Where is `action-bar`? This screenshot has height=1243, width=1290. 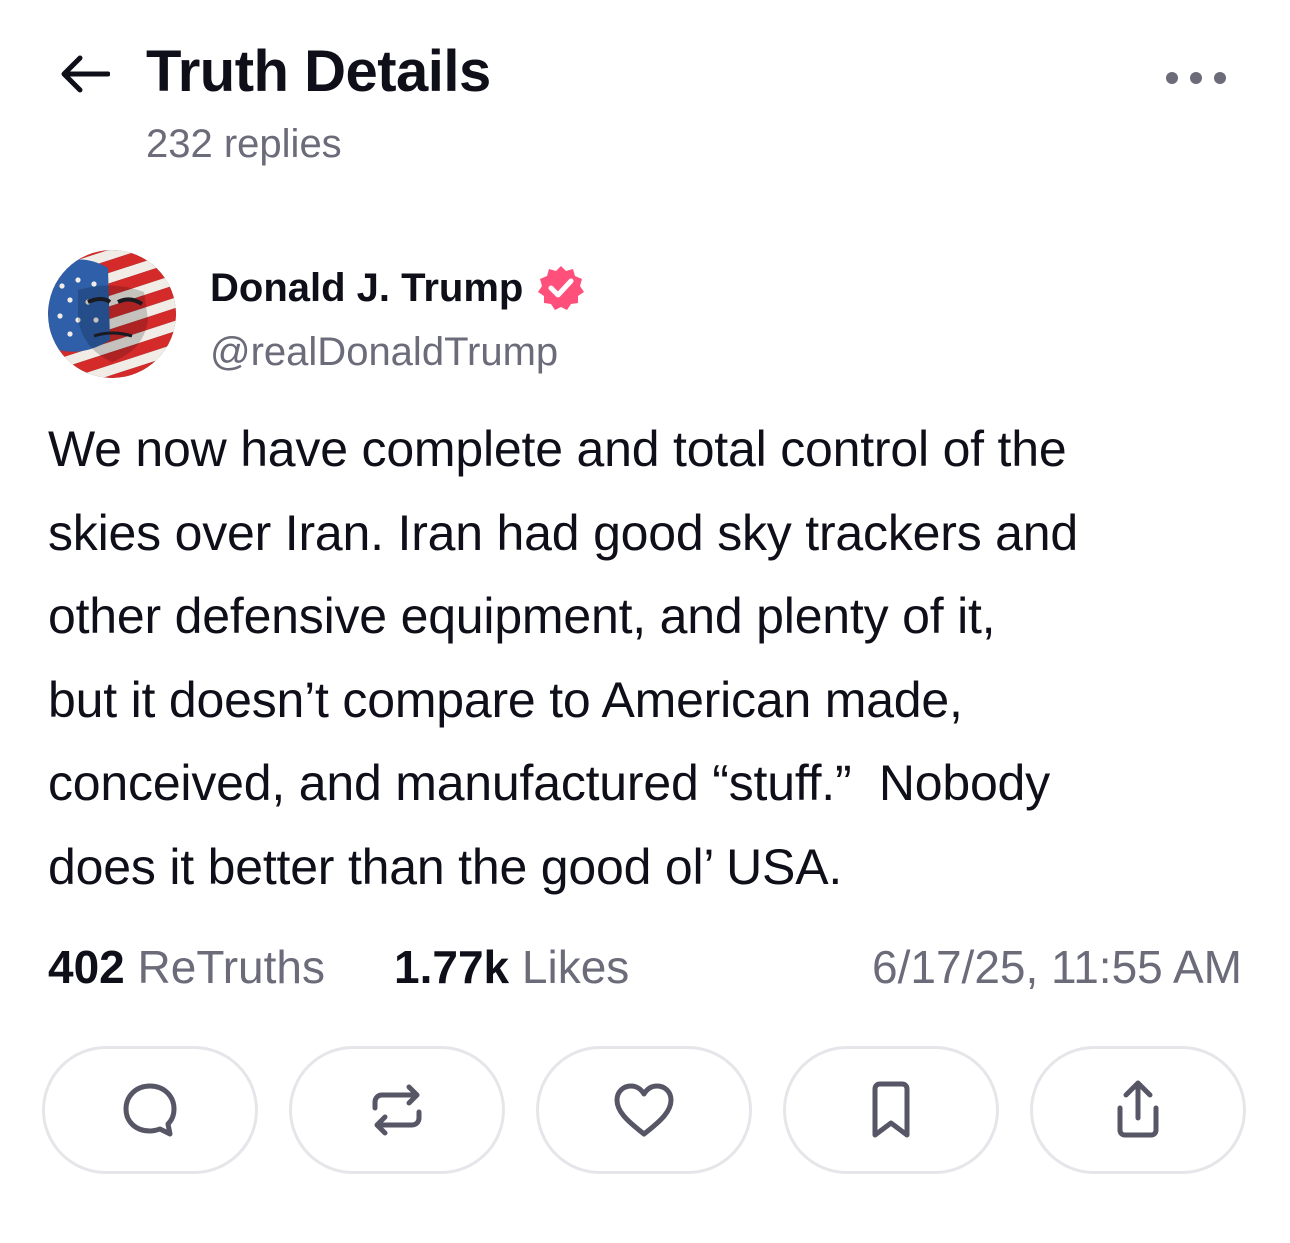 action-bar is located at coordinates (645, 1112).